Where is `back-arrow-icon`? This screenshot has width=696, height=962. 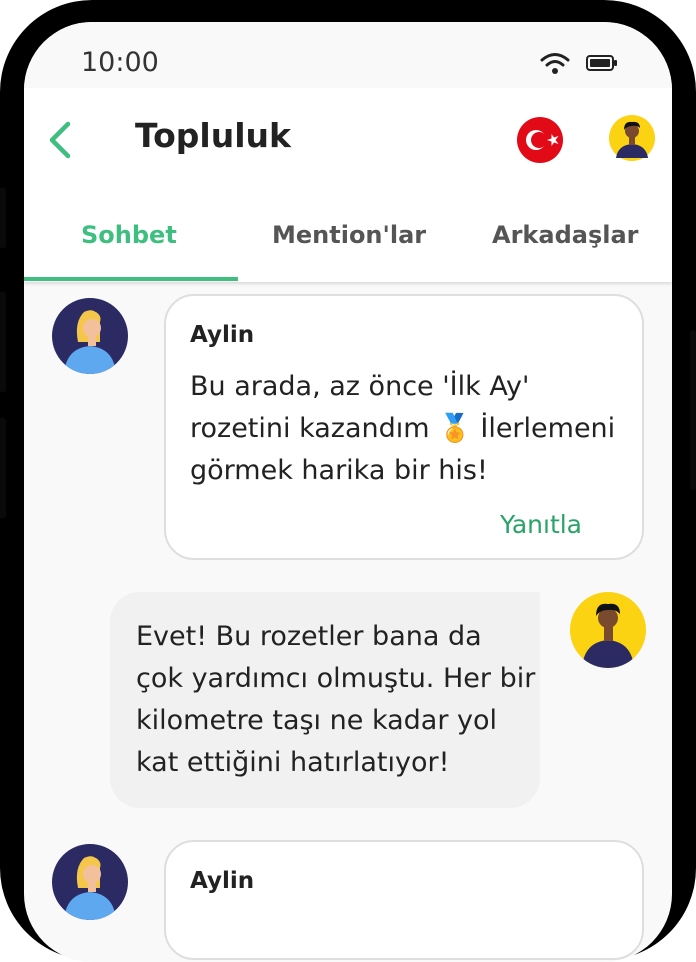 back-arrow-icon is located at coordinates (61, 142).